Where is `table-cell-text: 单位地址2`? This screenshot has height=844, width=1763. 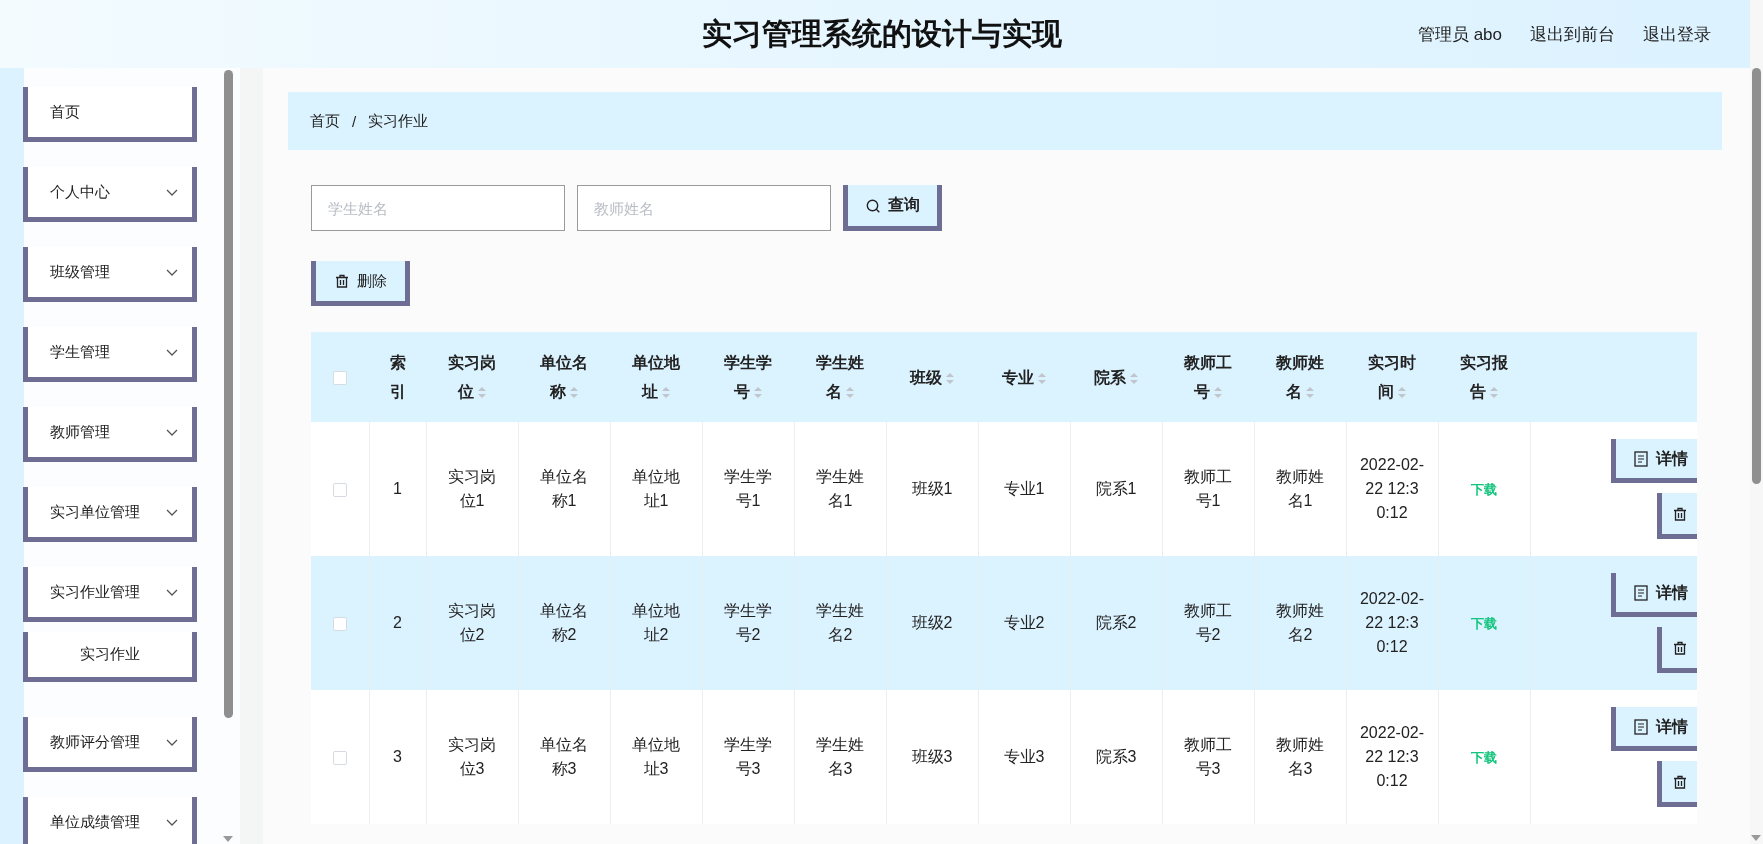 table-cell-text: 单位地址2 is located at coordinates (656, 623).